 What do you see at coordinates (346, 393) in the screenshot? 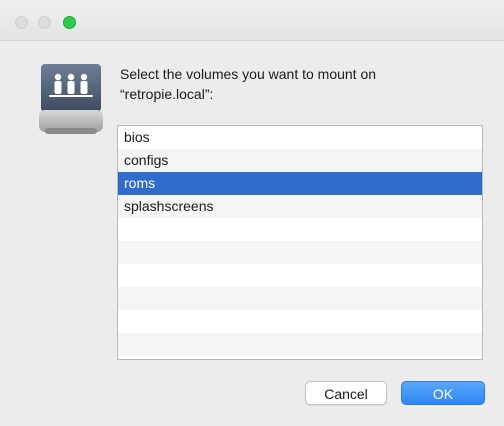
I see `cancel-button: Cancel` at bounding box center [346, 393].